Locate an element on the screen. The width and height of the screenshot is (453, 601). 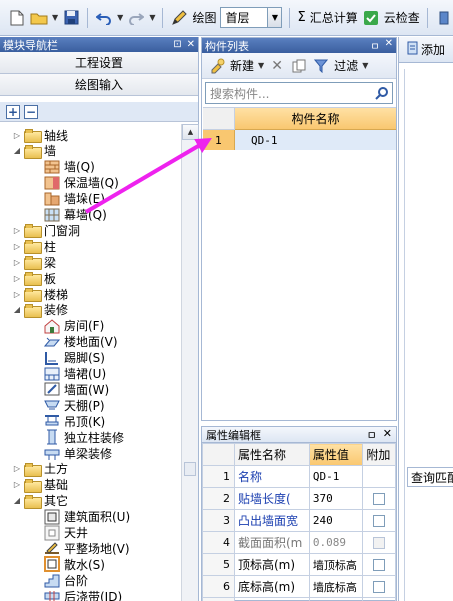
redo-dropdown-icon: ▼ is located at coordinates (152, 17).